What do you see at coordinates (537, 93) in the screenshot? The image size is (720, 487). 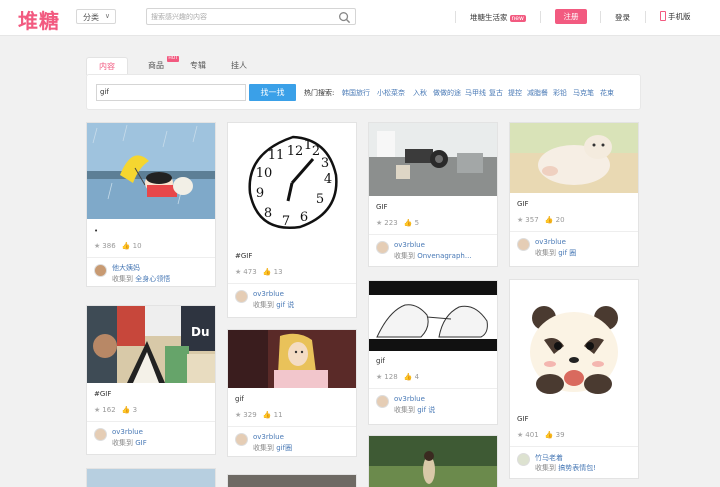 I see `hot-word: 减脂餐` at bounding box center [537, 93].